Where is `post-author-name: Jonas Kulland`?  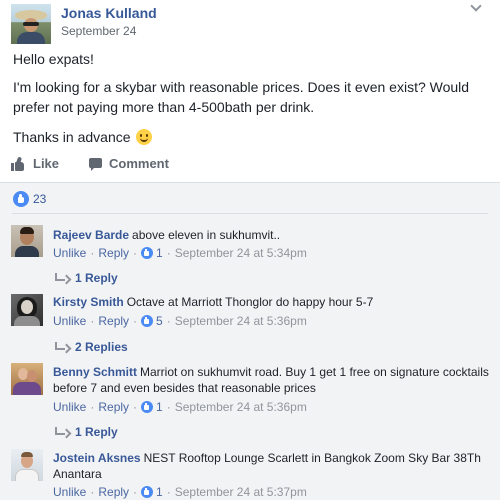 post-author-name: Jonas Kulland is located at coordinates (109, 13).